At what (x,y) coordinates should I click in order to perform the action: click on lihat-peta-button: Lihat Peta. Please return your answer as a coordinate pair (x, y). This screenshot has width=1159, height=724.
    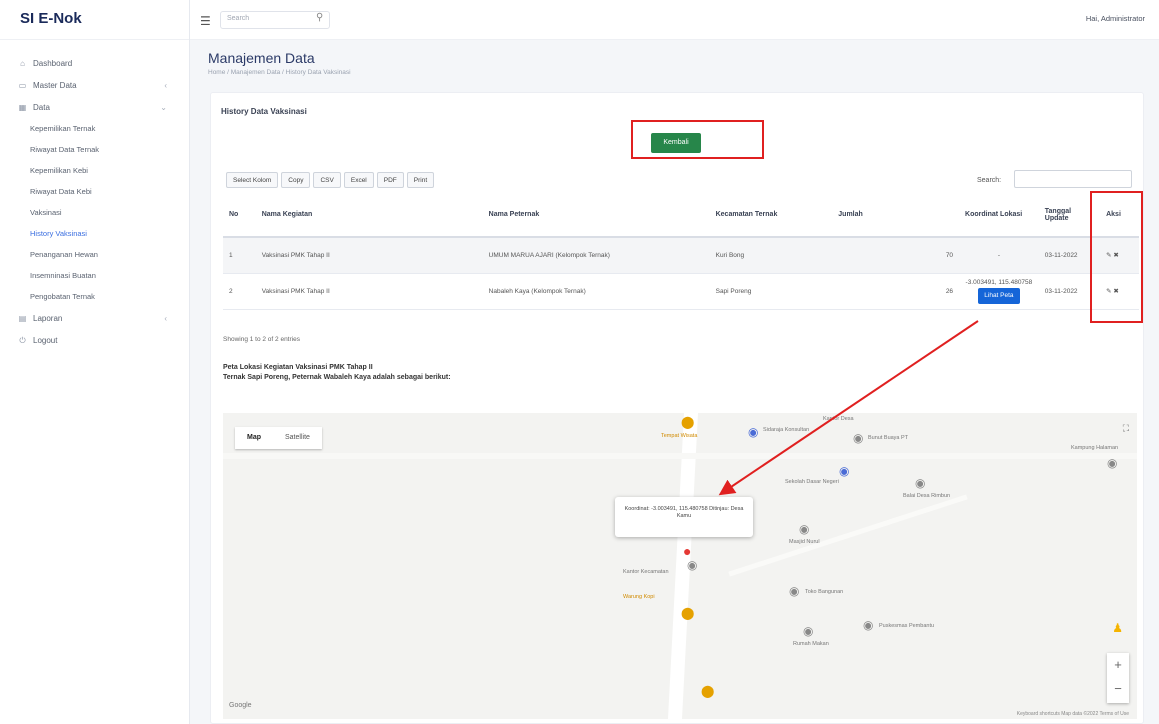
    Looking at the image, I should click on (999, 295).